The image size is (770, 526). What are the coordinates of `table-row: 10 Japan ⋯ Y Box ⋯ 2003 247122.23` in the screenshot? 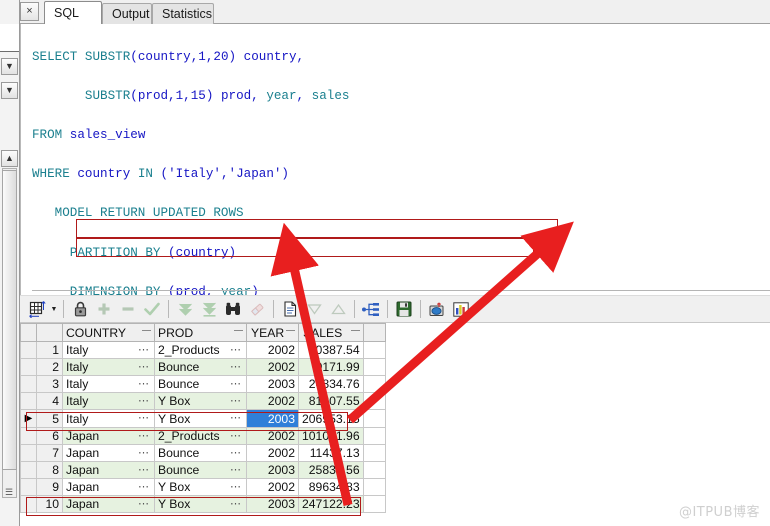 It's located at (203, 504).